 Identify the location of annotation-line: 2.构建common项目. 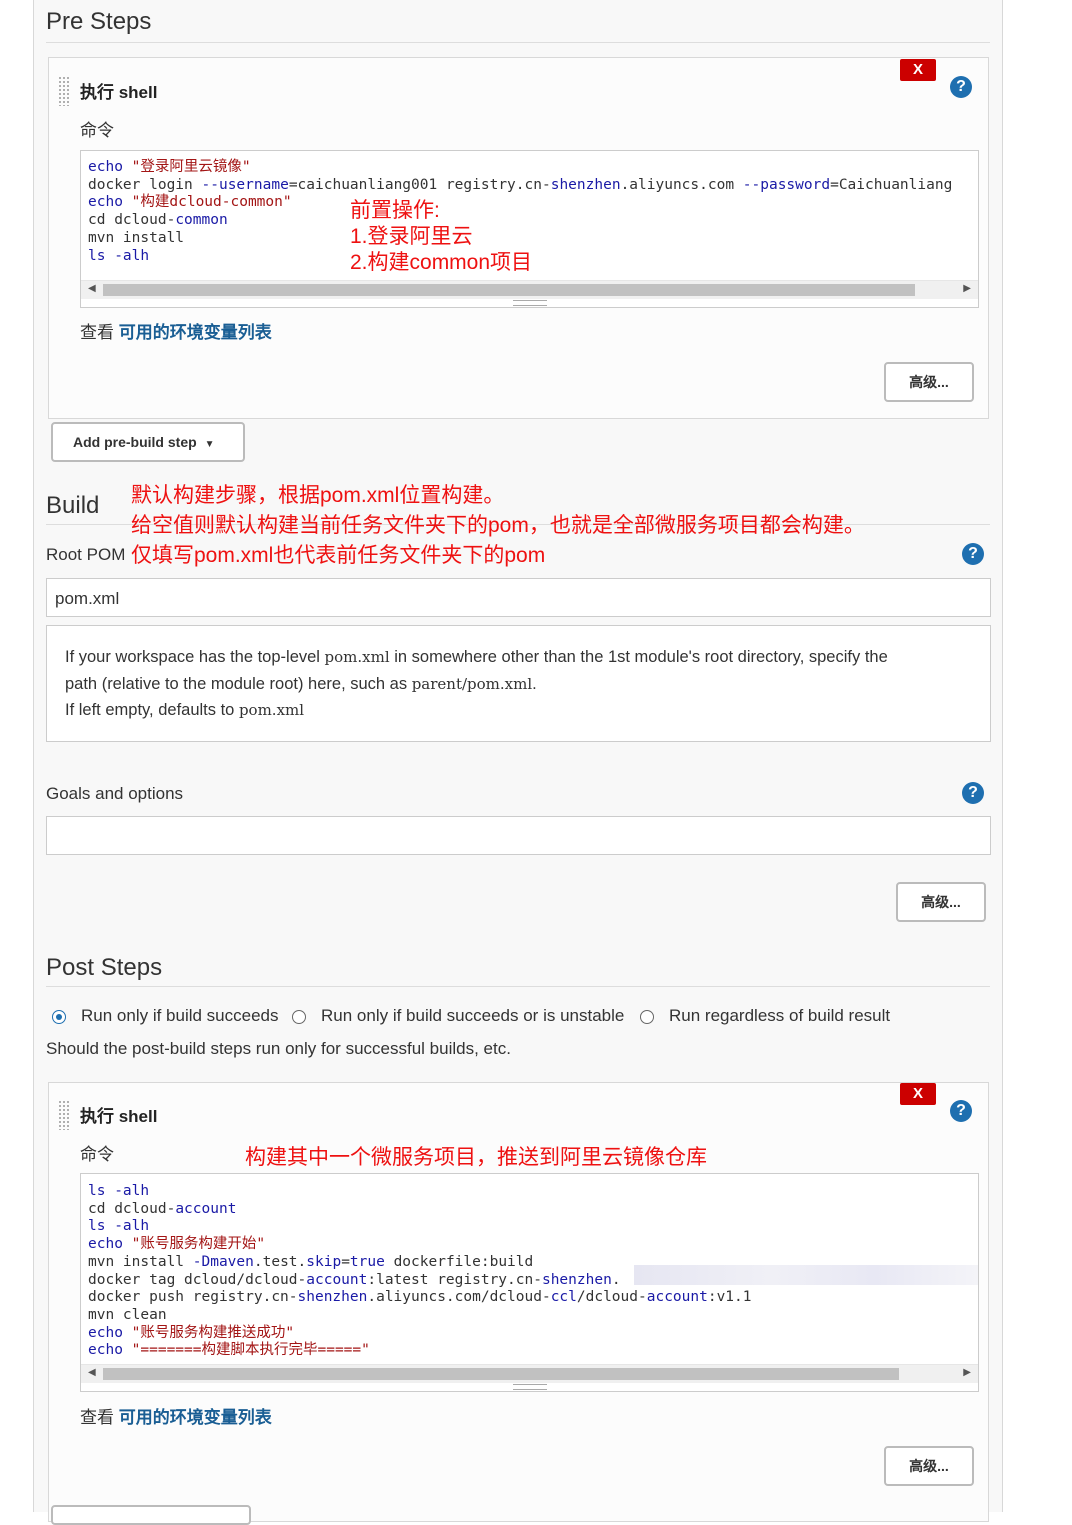
(441, 262).